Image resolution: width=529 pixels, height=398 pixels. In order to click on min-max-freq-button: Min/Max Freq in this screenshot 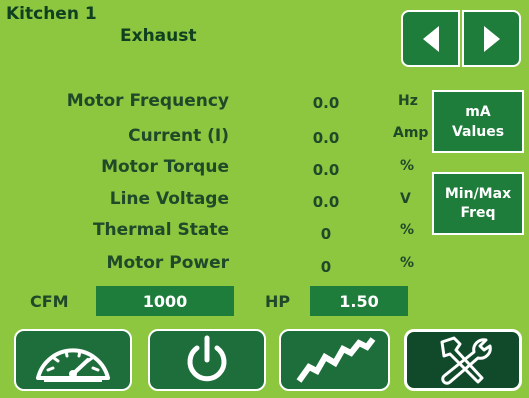, I will do `click(478, 203)`.